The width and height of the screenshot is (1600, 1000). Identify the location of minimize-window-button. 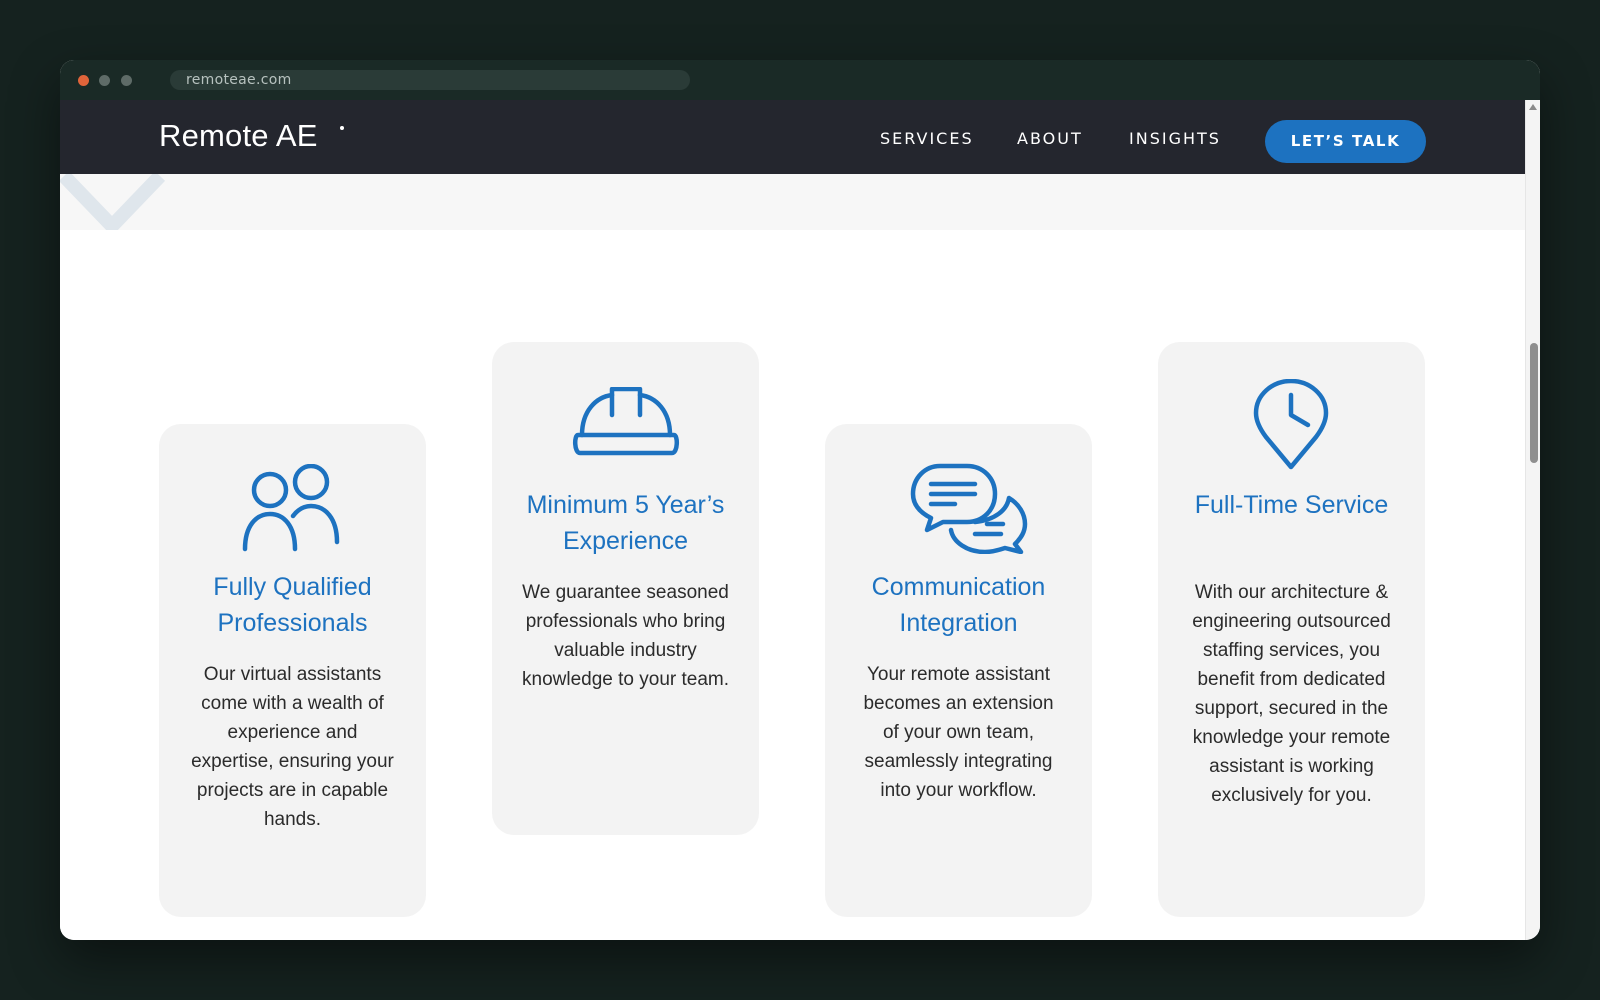
(104, 80).